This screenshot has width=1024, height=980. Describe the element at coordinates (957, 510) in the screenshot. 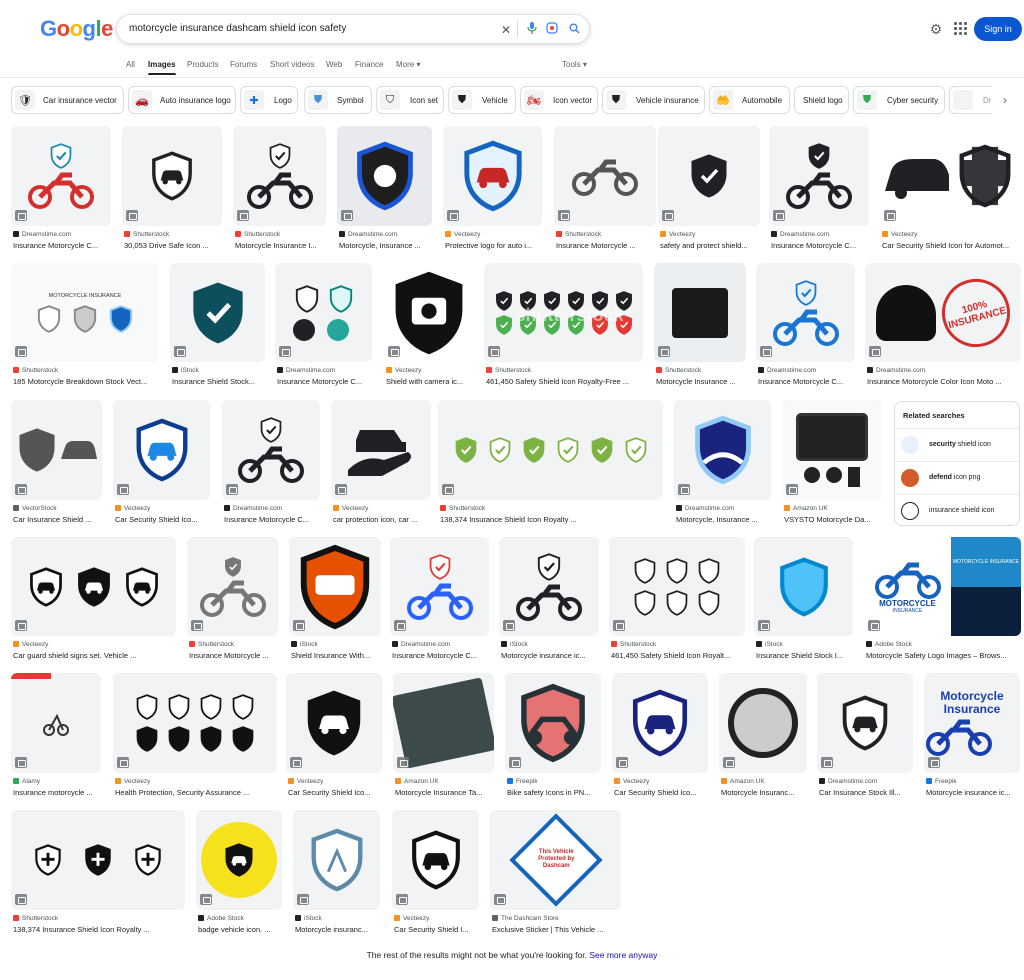

I see `related-item-insurance-shield-icon: insurance shield icon` at that location.